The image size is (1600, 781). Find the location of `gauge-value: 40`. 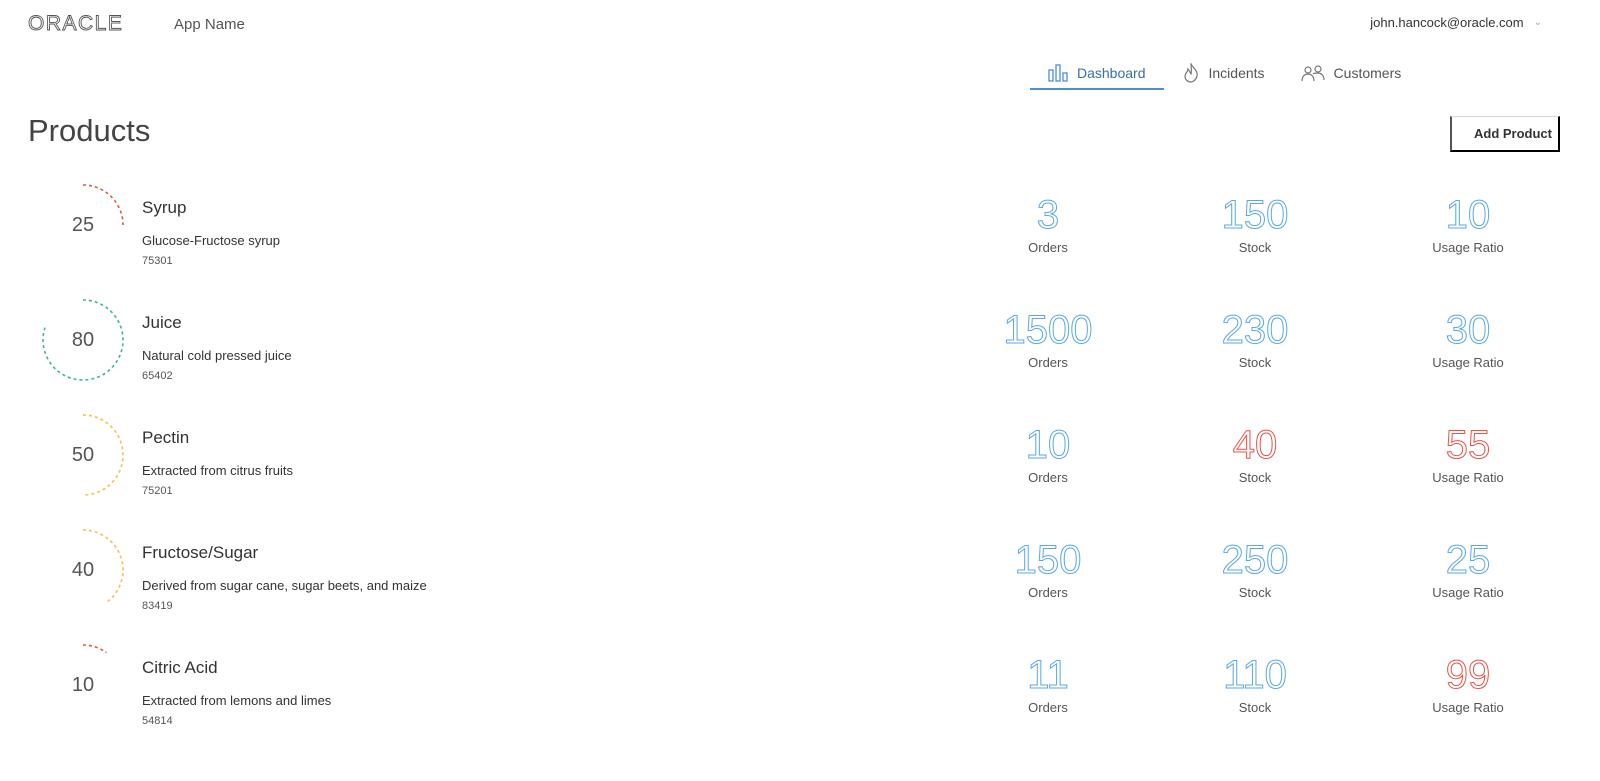

gauge-value: 40 is located at coordinates (83, 569).